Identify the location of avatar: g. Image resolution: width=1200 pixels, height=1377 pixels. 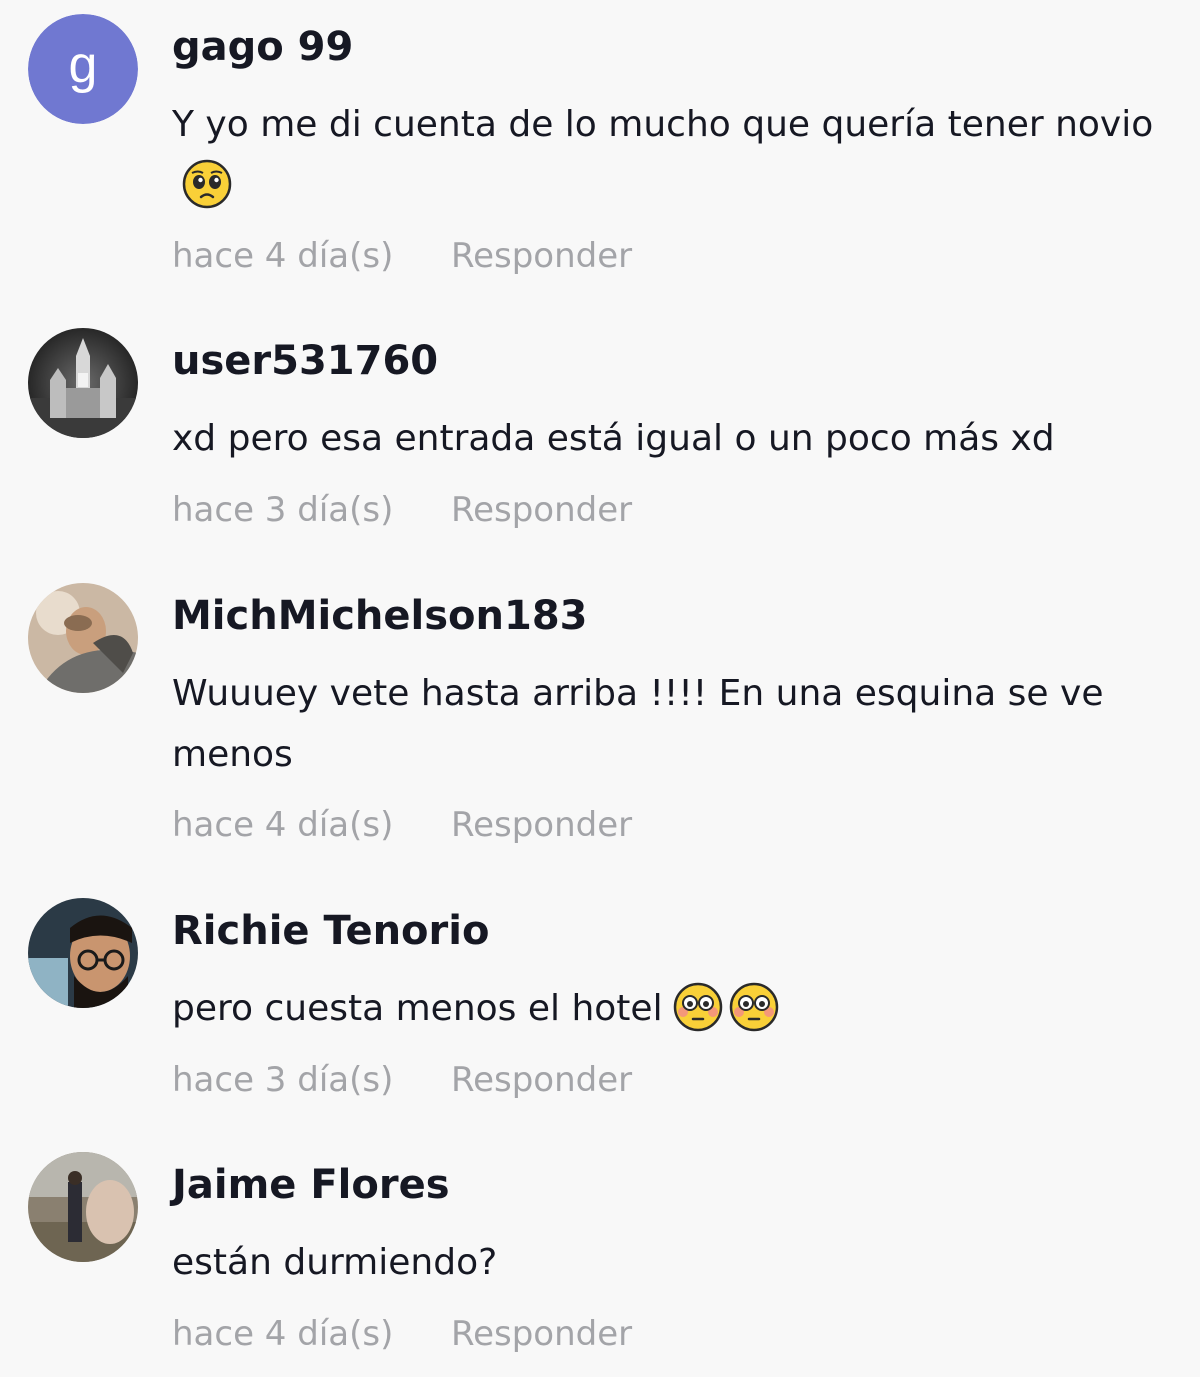
(83, 69).